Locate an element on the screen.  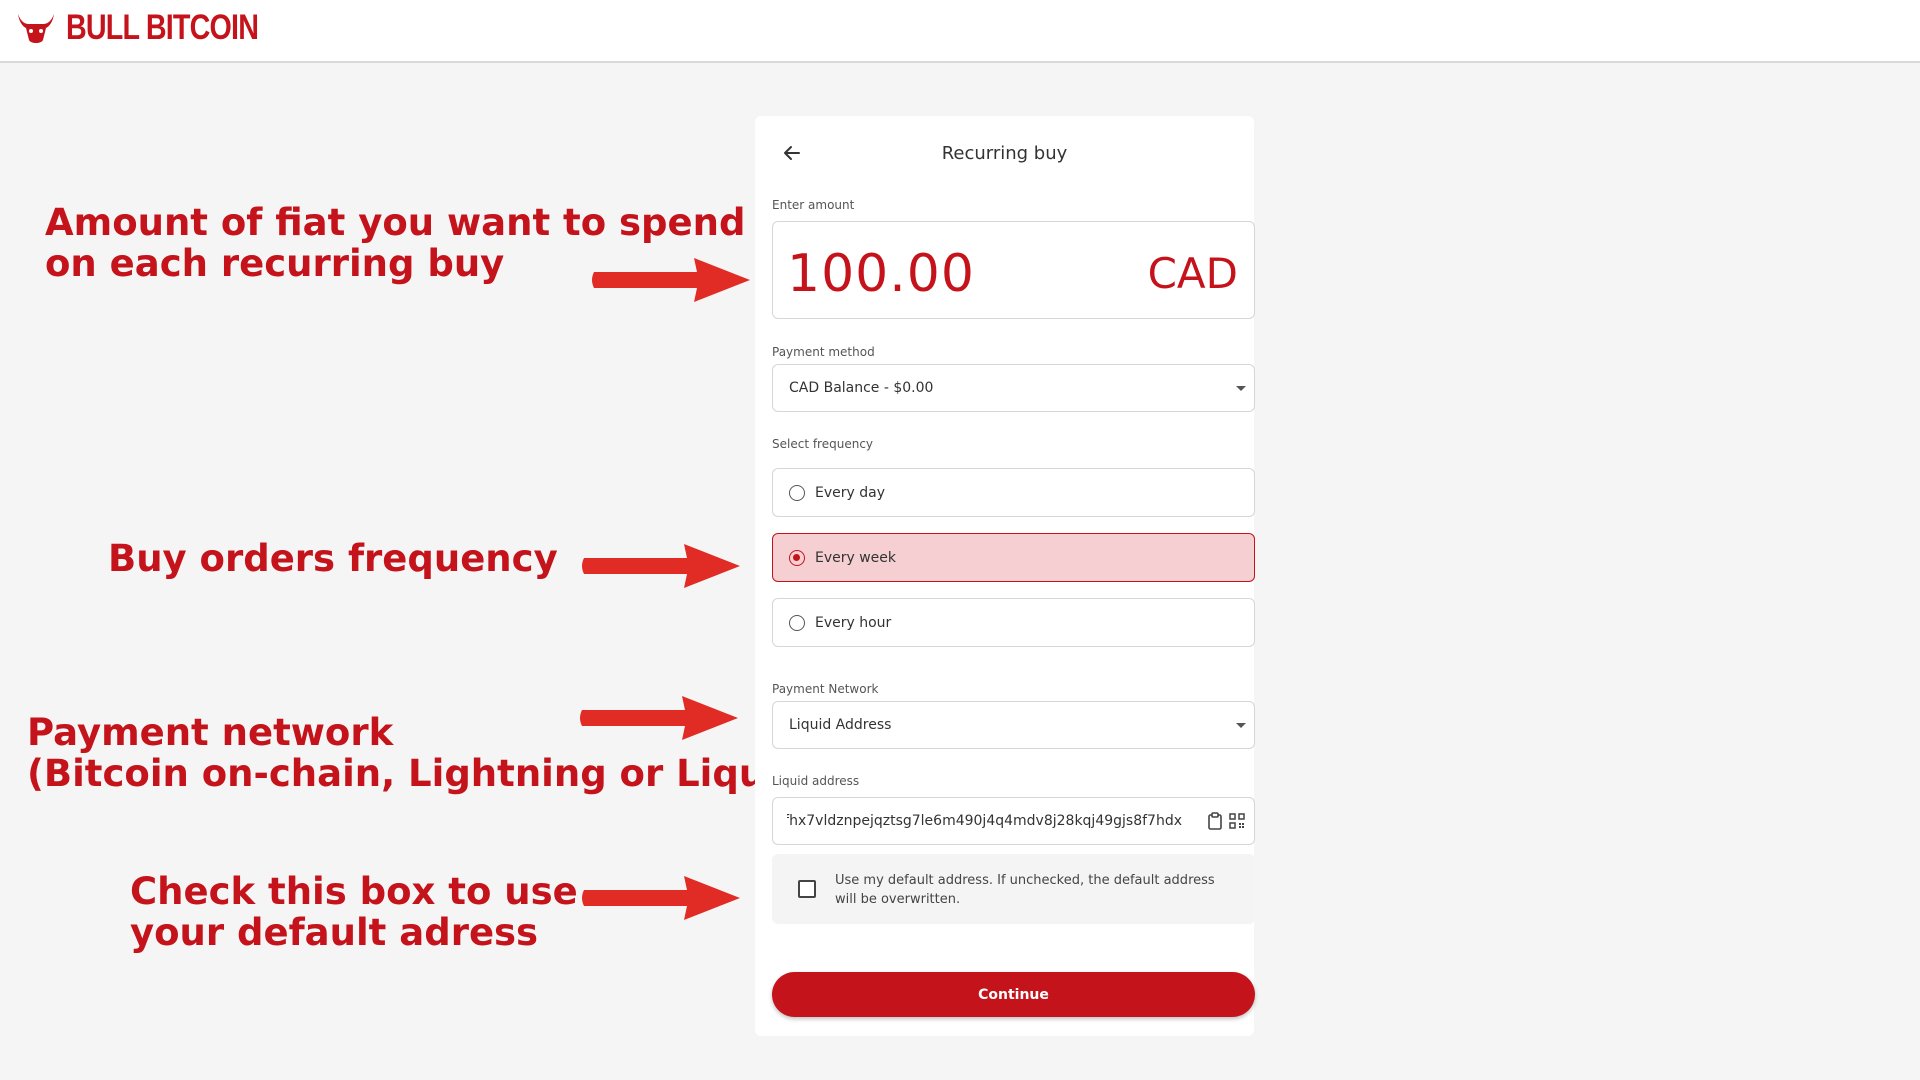
frequency-option-label: Every day is located at coordinates (850, 492).